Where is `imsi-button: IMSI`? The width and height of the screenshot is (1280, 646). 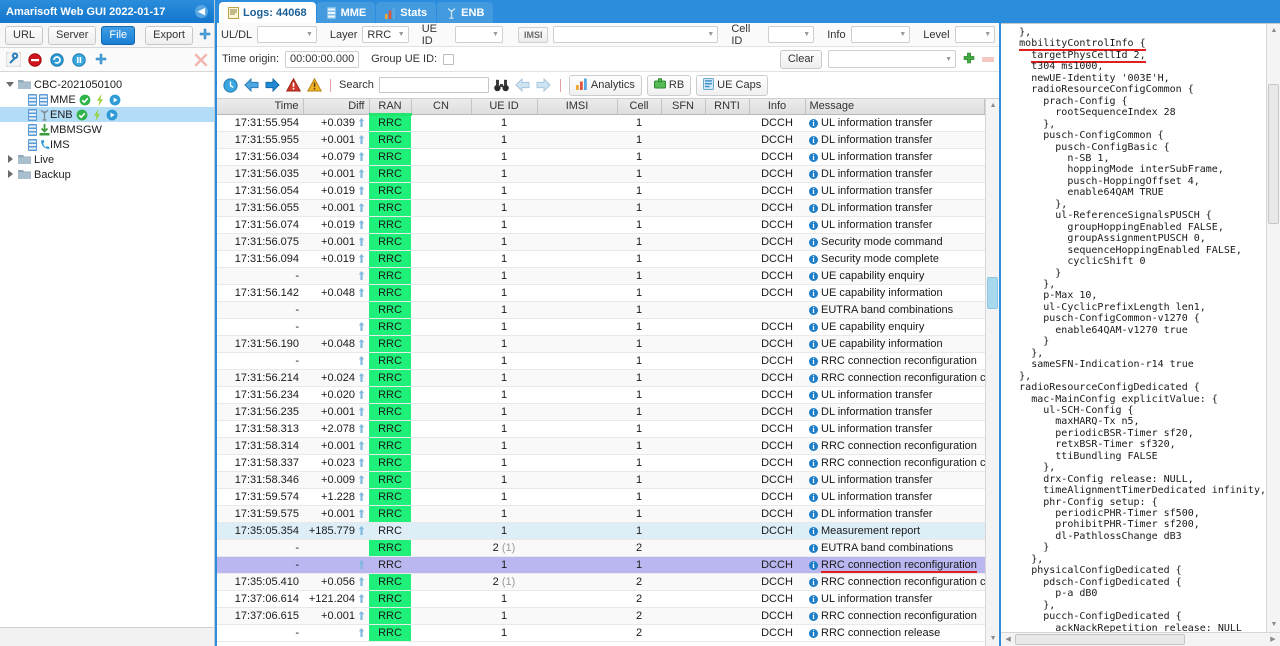
imsi-button: IMSI is located at coordinates (533, 34).